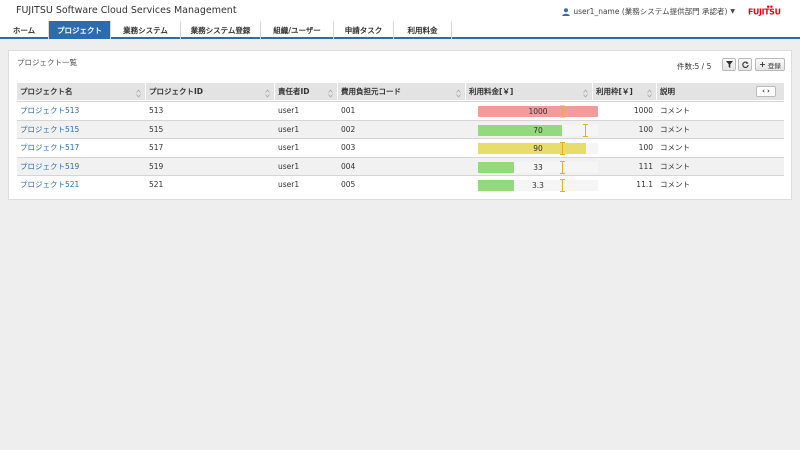  I want to click on col-cost-code: 費用負担元コード, so click(402, 91).